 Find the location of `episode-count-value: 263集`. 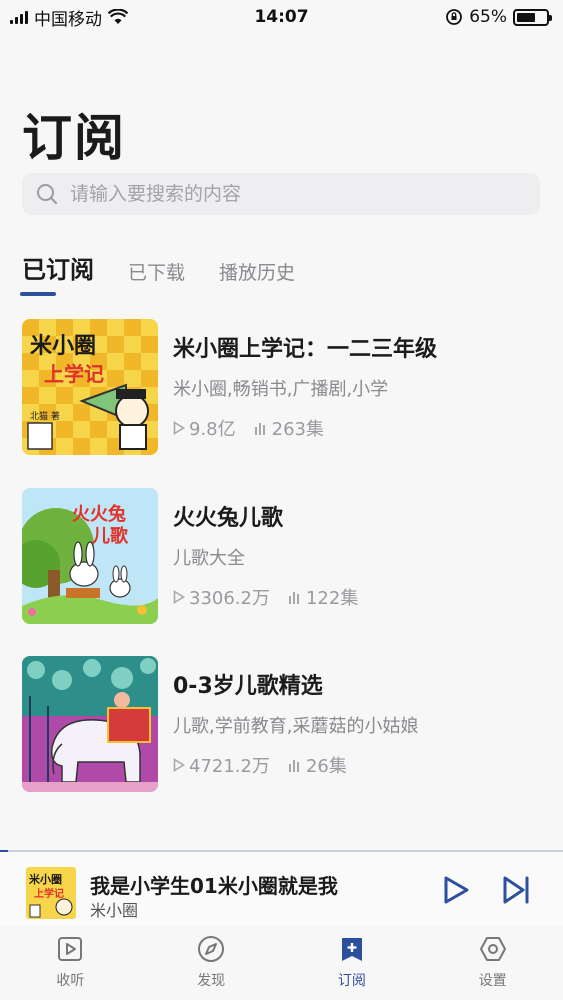

episode-count-value: 263集 is located at coordinates (297, 429).